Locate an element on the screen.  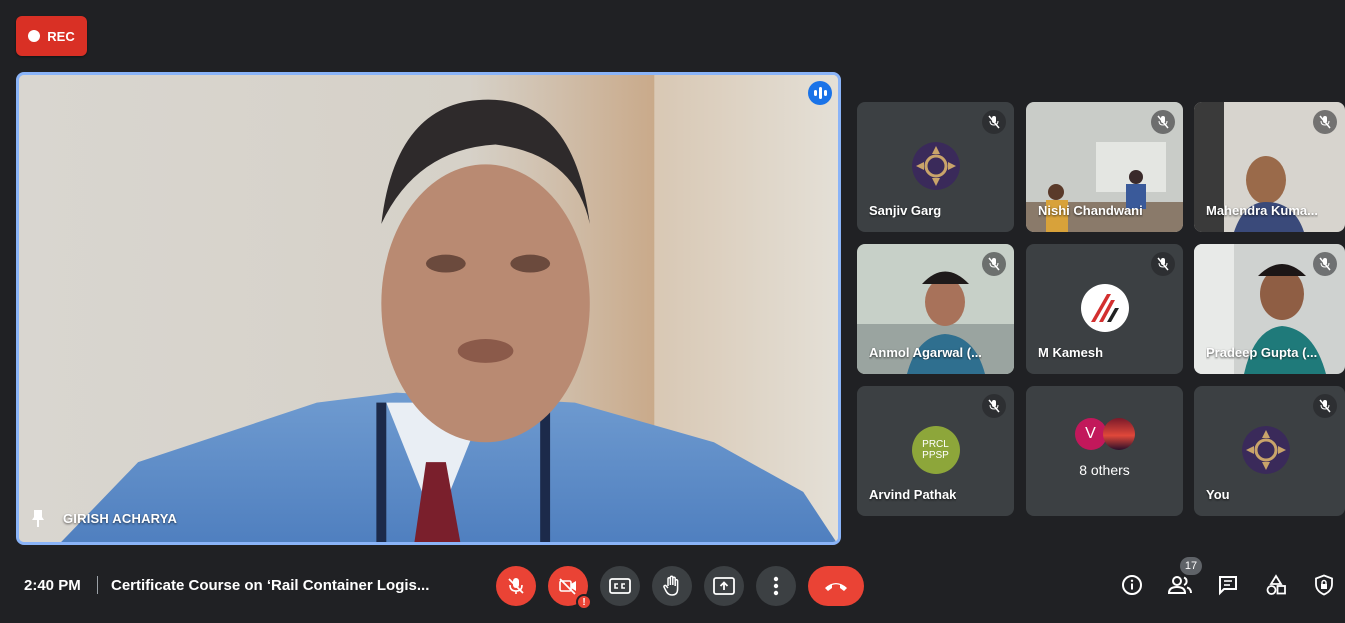
participant-name: M Kamesh is located at coordinates (1071, 352).